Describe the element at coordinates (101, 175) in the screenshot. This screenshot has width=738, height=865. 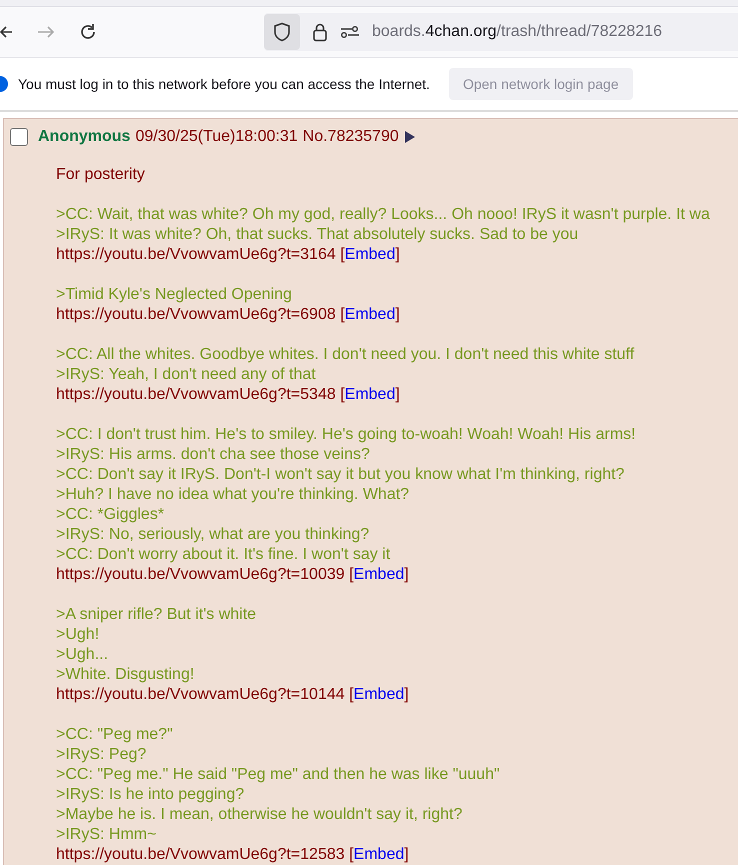
I see `post-text: For posterity` at that location.